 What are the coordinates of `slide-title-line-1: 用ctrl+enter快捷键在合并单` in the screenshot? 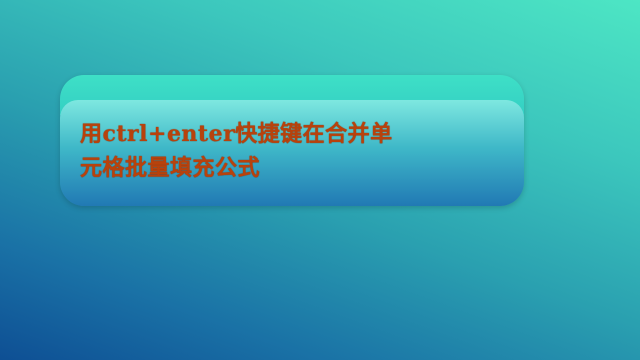 It's located at (236, 134).